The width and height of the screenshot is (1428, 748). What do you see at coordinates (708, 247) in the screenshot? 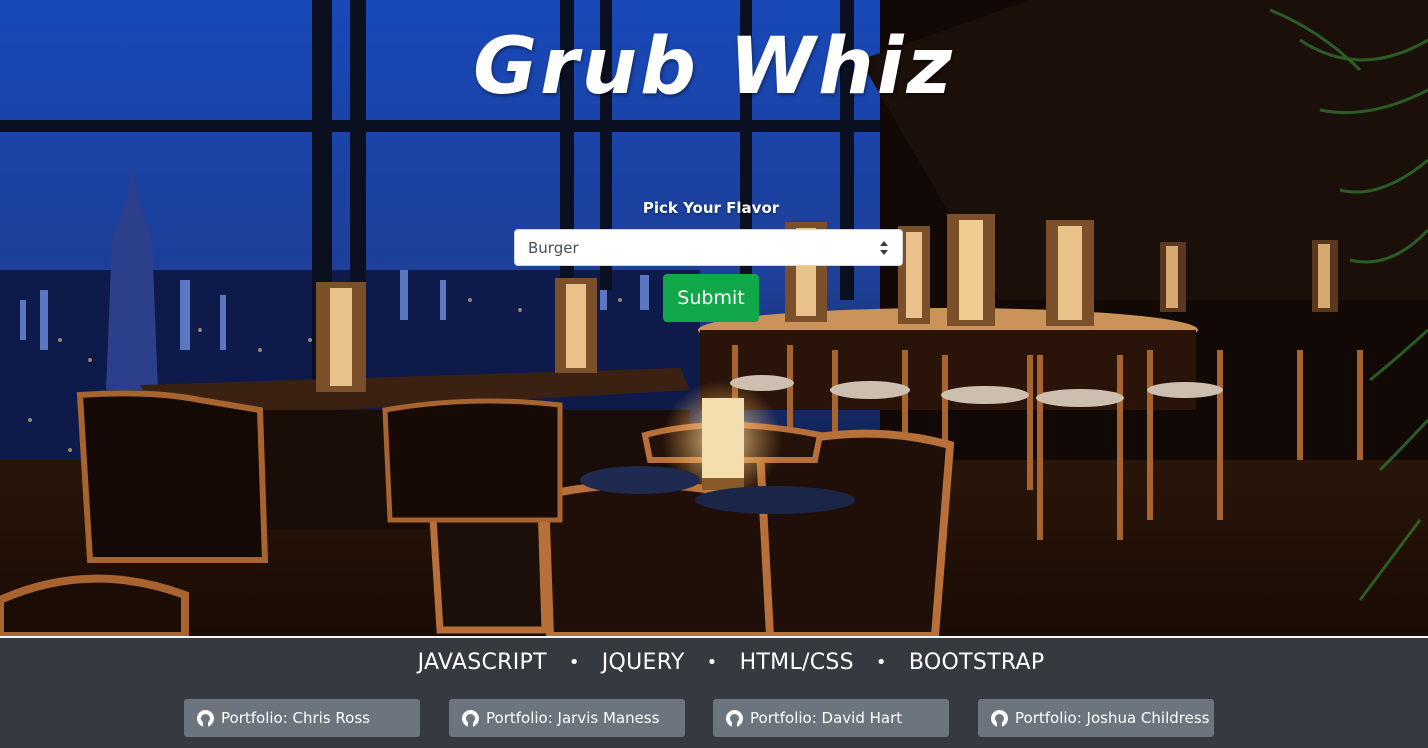
I see `flavor-select: Burger` at bounding box center [708, 247].